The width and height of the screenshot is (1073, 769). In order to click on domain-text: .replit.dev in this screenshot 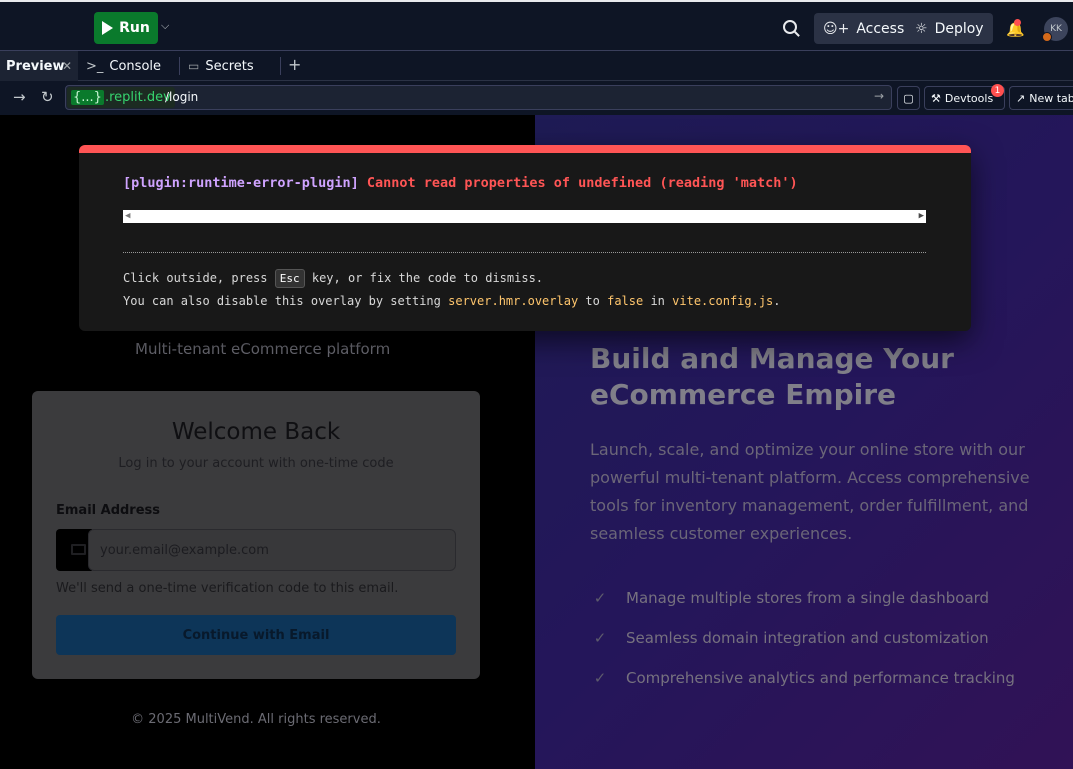, I will do `click(137, 97)`.